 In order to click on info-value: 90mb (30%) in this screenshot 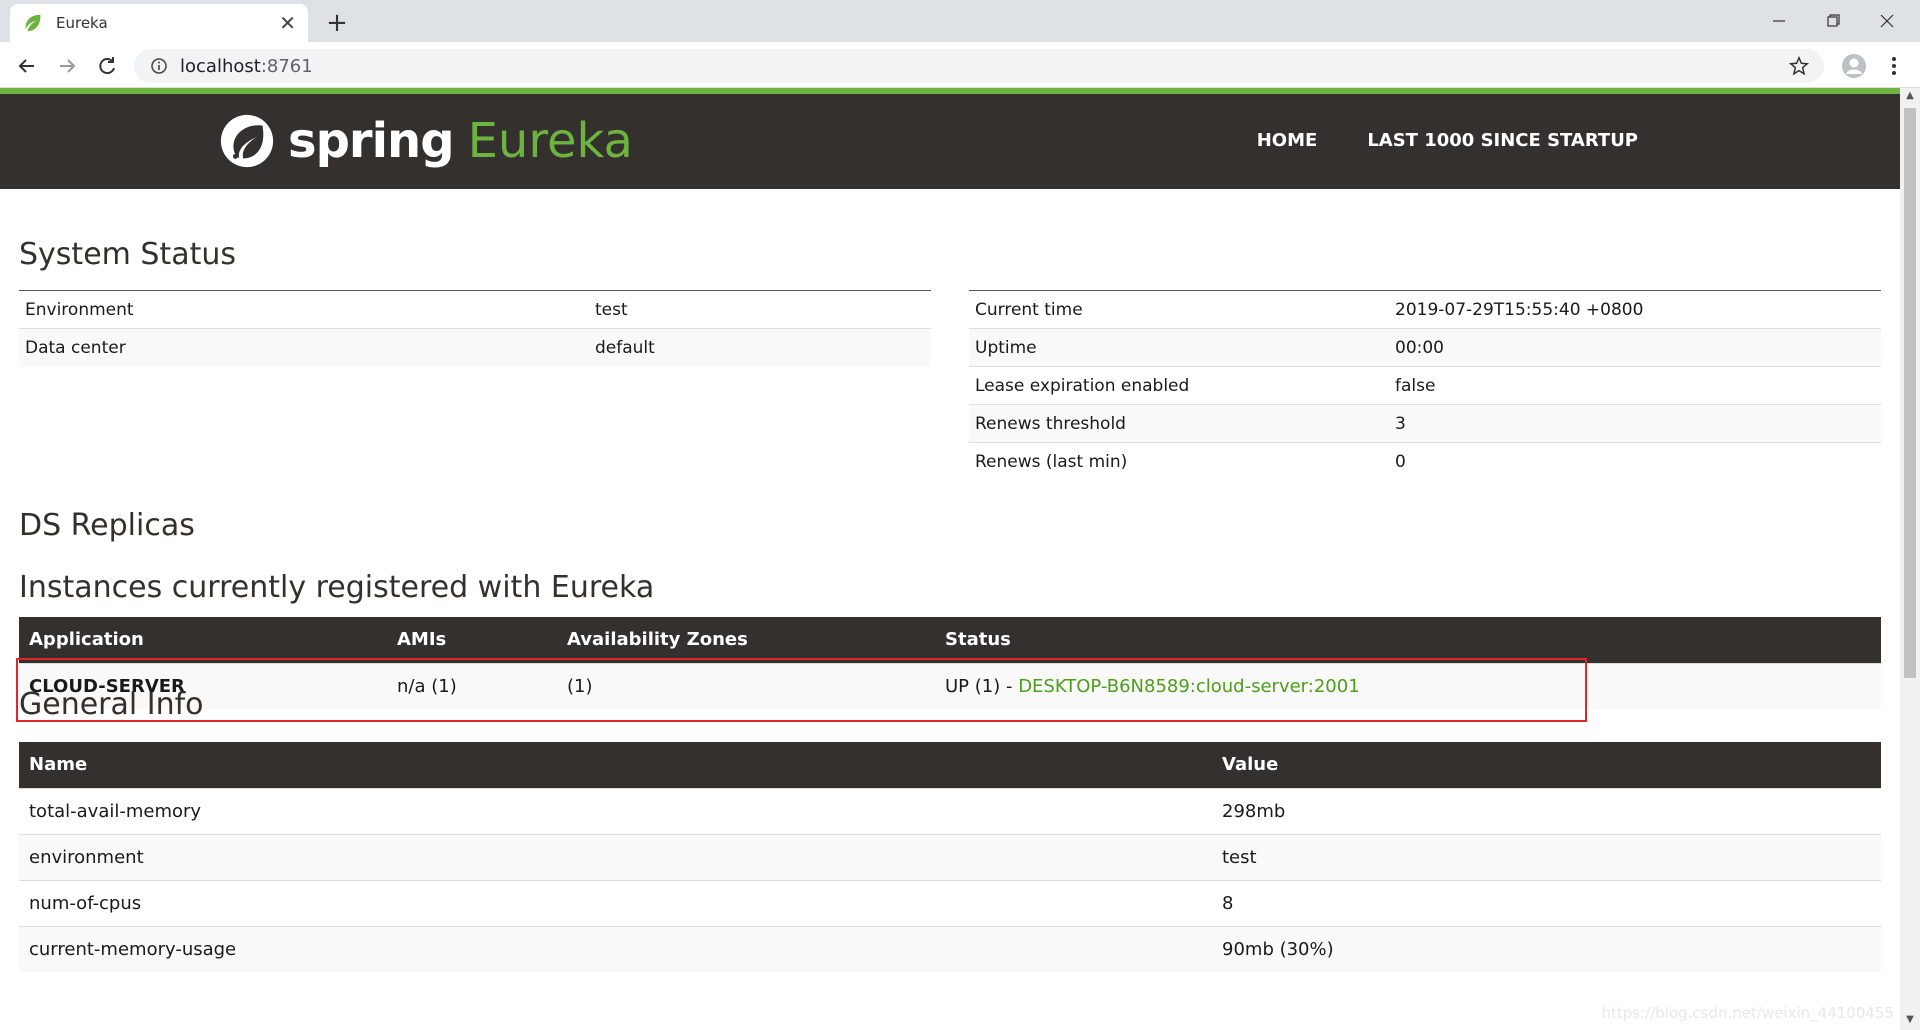, I will do `click(1546, 948)`.